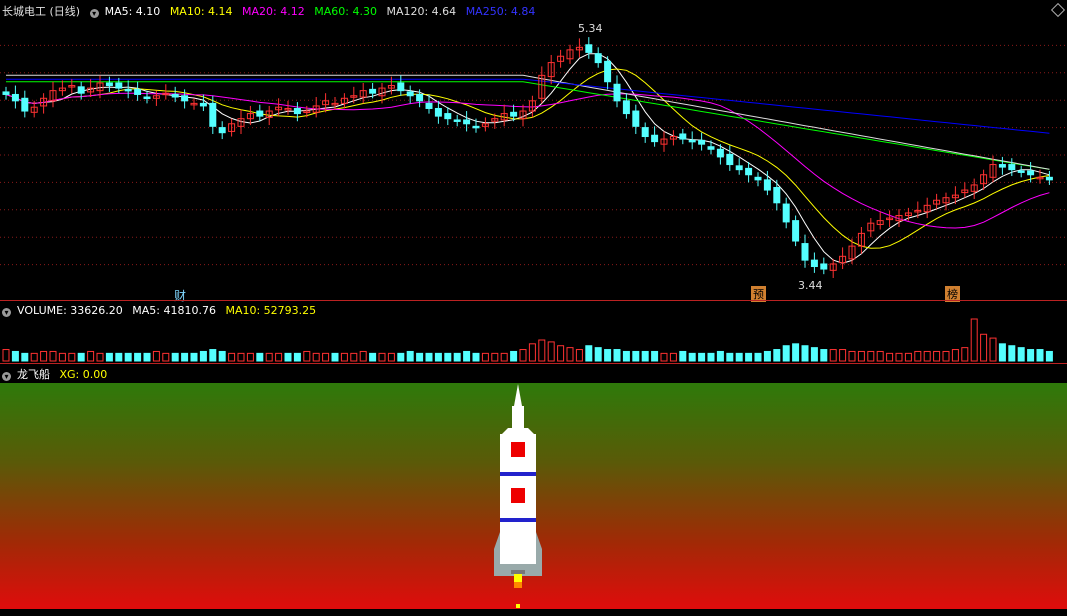  I want to click on ma60-label: MA60: 4.30, so click(345, 11).